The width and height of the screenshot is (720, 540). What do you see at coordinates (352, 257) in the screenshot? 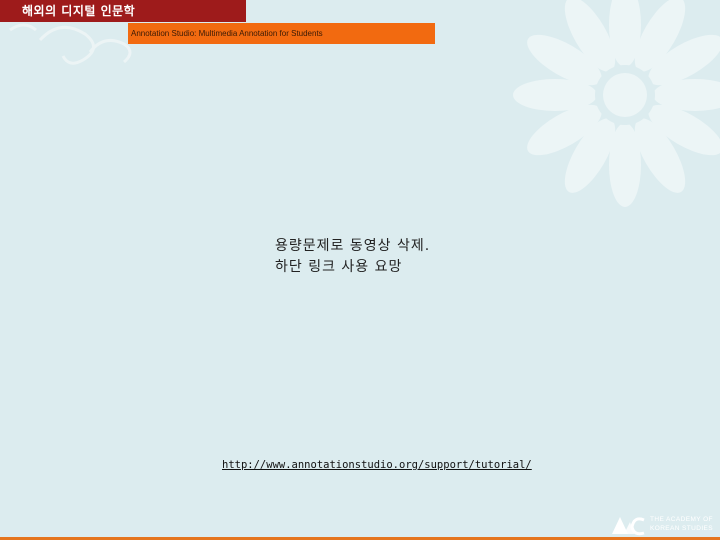
I see `notice-text: 용량문제로 동영상 삭제. 하단 링크 사용 요망` at bounding box center [352, 257].